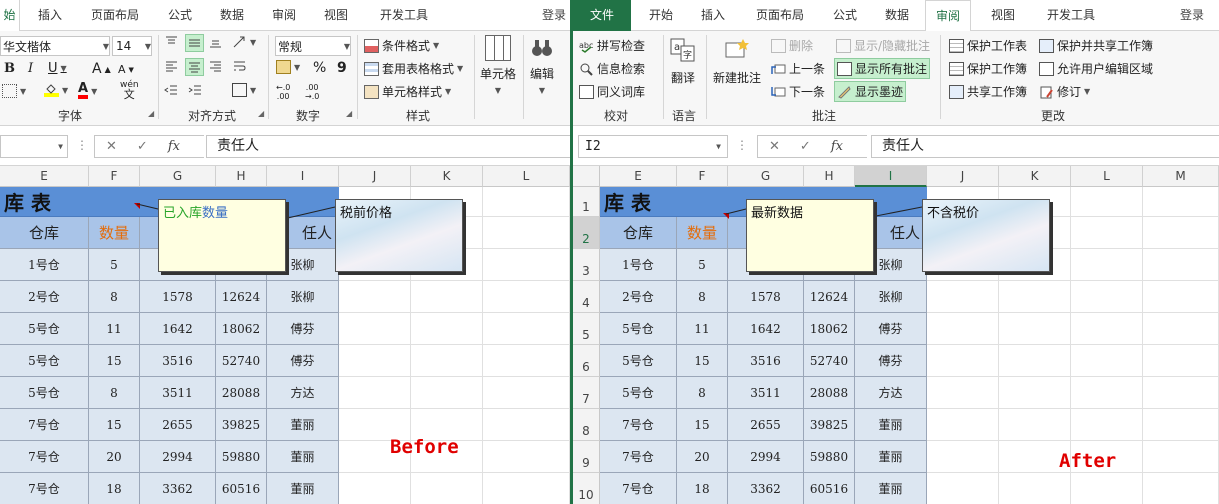 This screenshot has width=1219, height=504. What do you see at coordinates (10, 15) in the screenshot?
I see `tab-home: 始` at bounding box center [10, 15].